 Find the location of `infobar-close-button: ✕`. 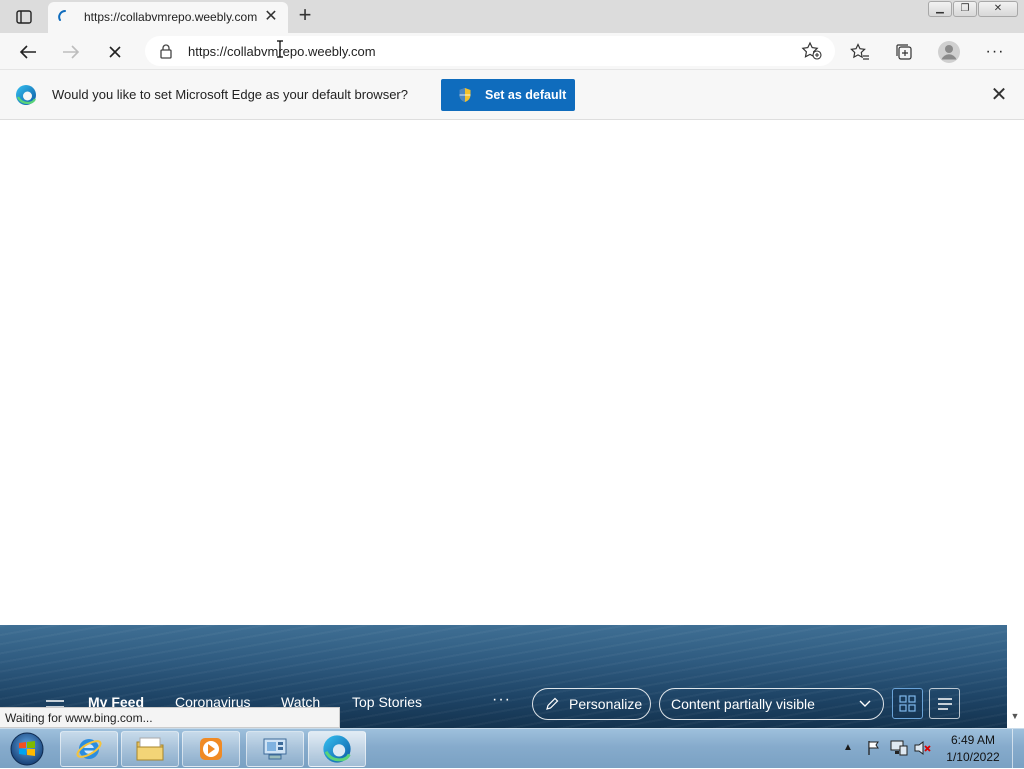

infobar-close-button: ✕ is located at coordinates (999, 95).